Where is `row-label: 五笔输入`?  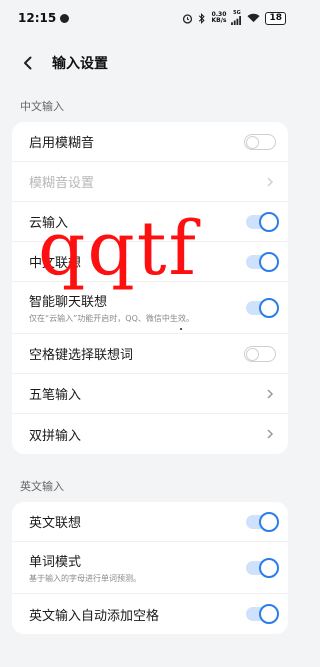 row-label: 五笔输入 is located at coordinates (55, 395).